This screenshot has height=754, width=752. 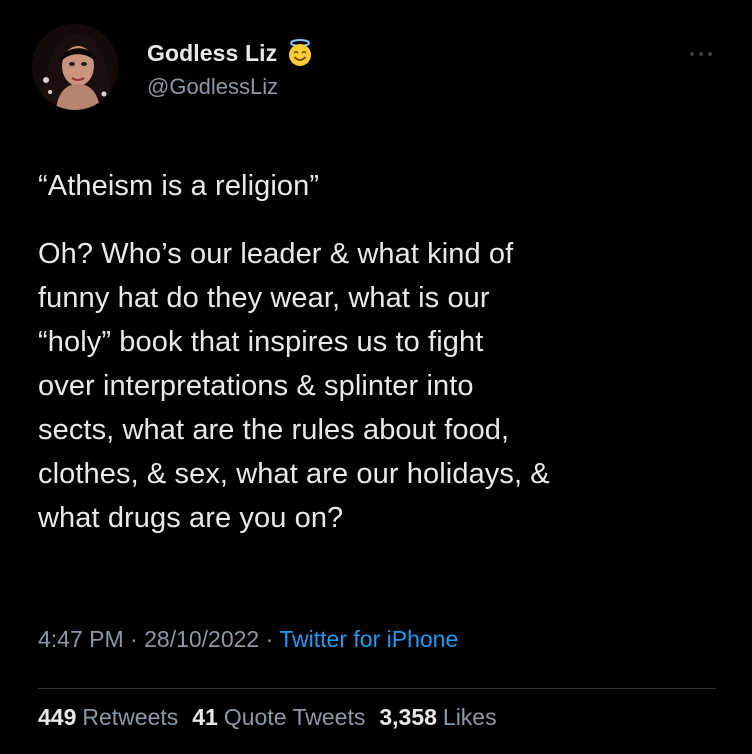 I want to click on retweets-label: Retweets, so click(x=130, y=717).